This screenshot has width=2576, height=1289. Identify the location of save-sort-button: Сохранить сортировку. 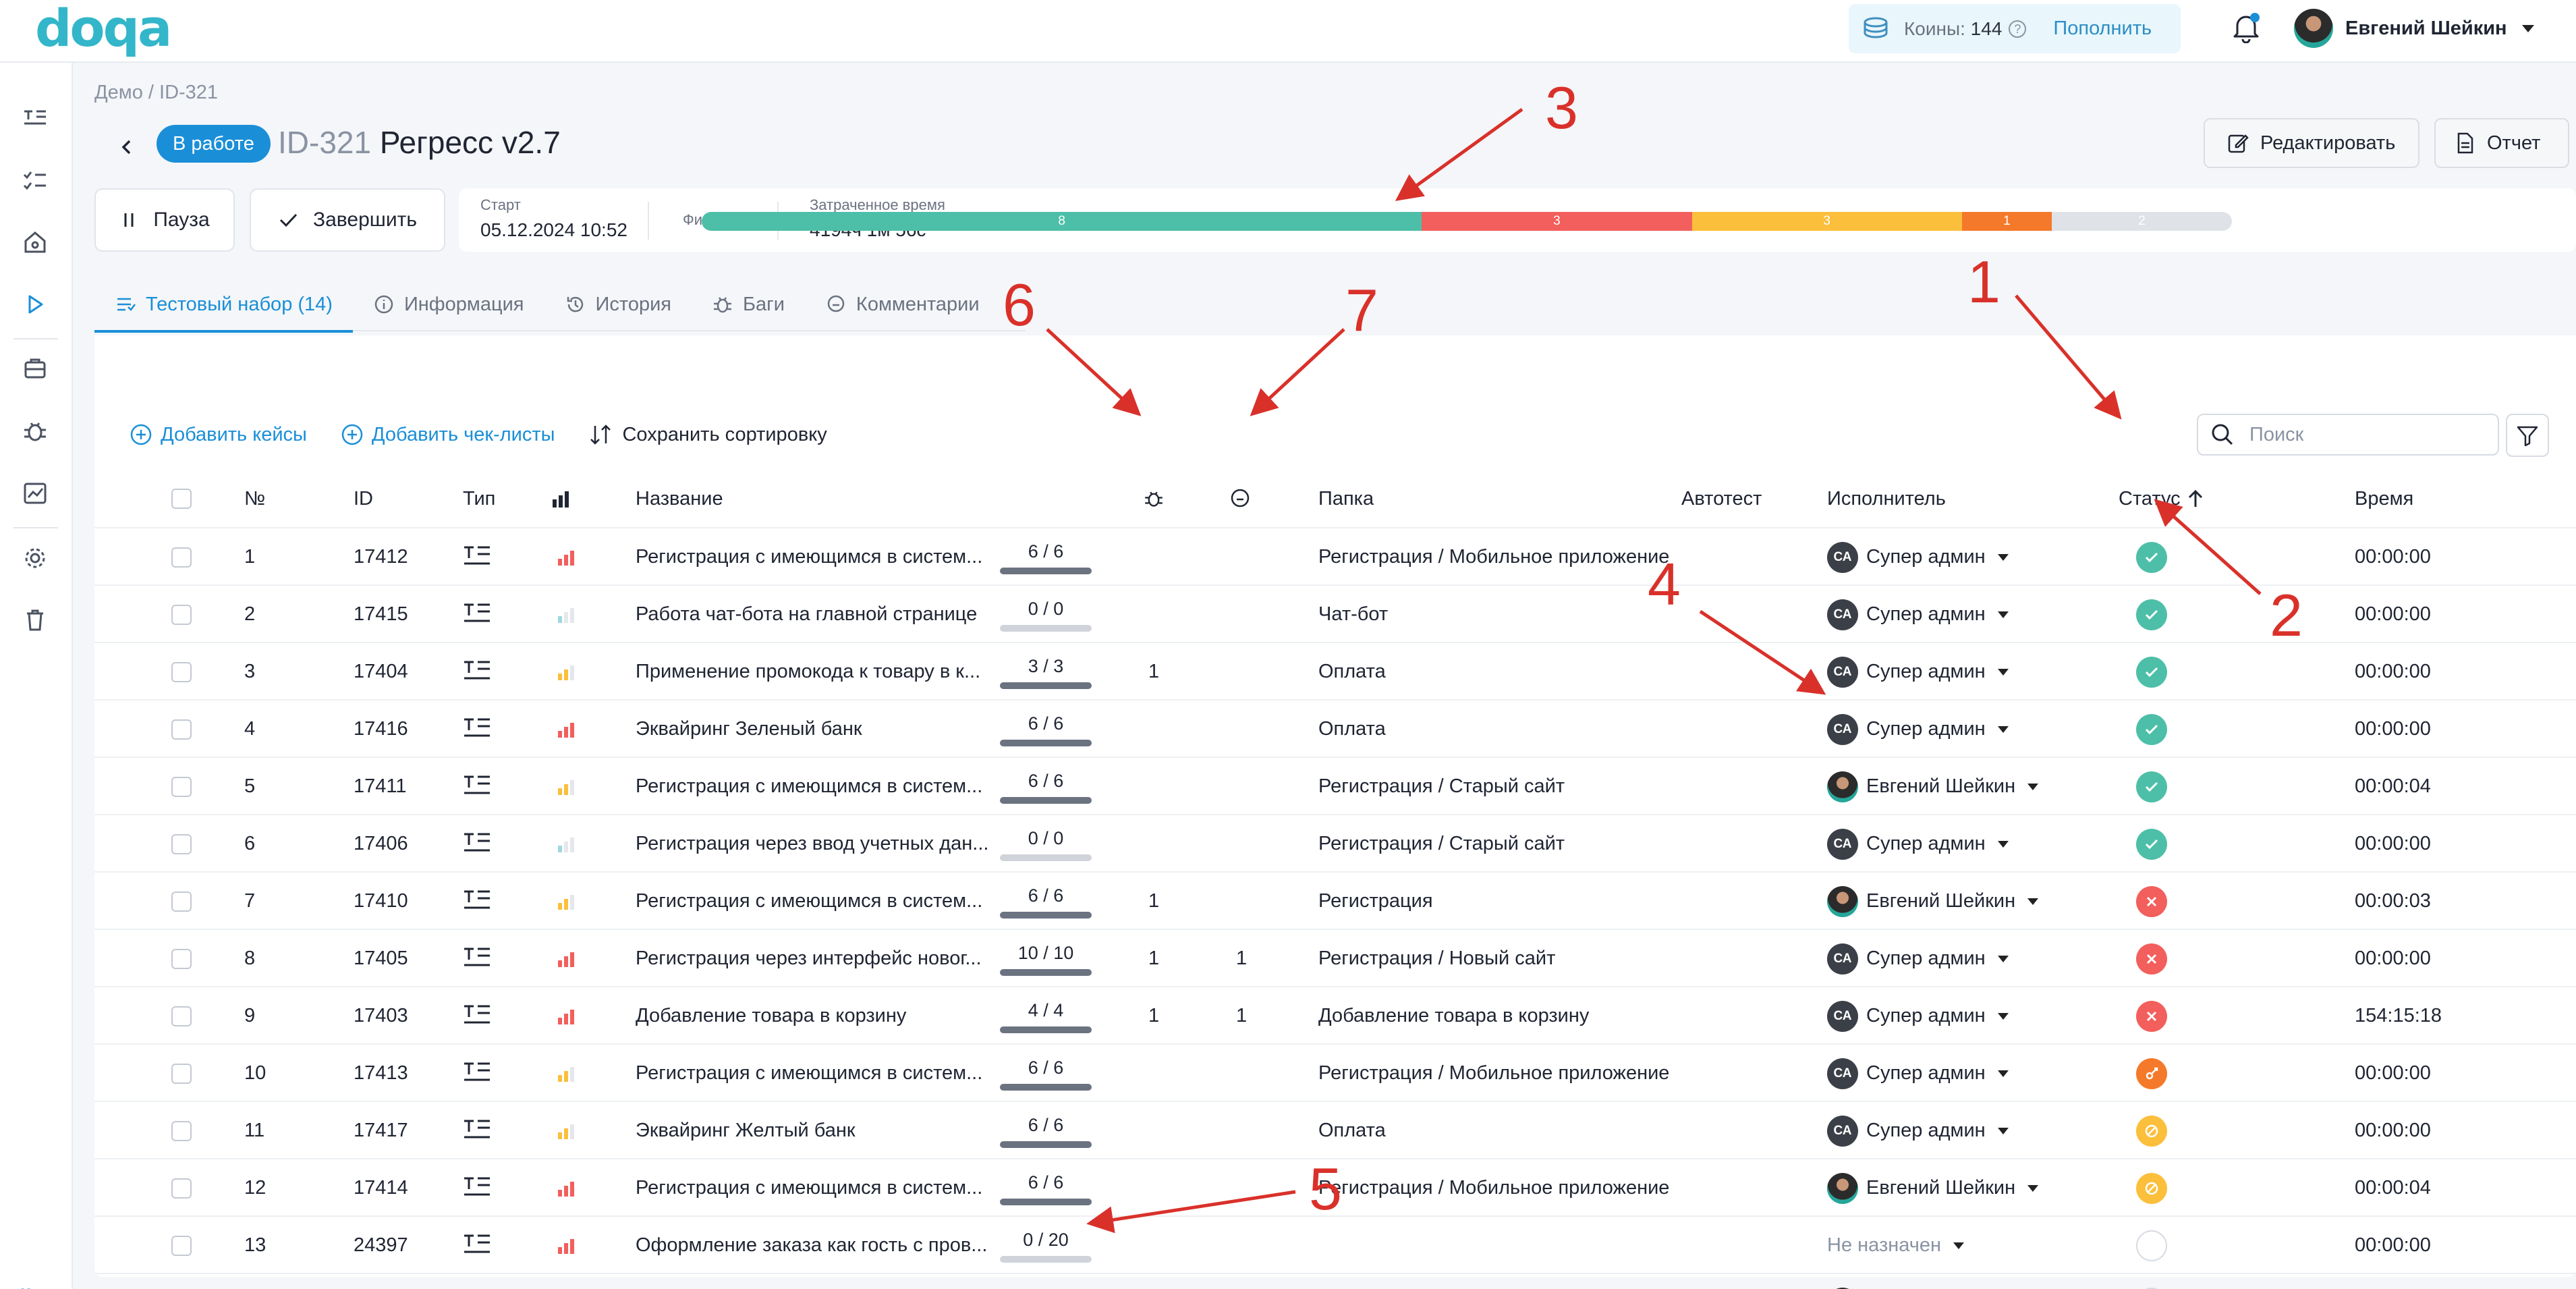
(707, 434).